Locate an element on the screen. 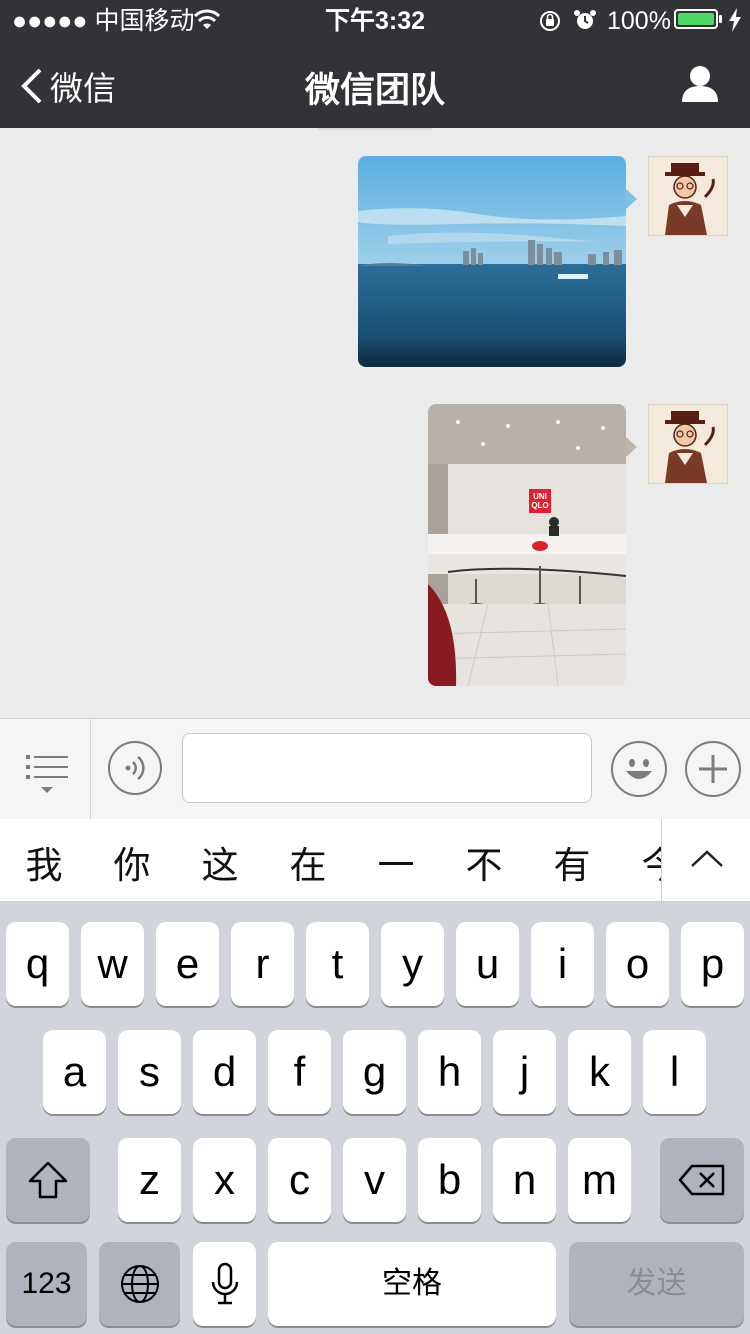 The height and width of the screenshot is (1334, 750). battery-tip is located at coordinates (720, 19).